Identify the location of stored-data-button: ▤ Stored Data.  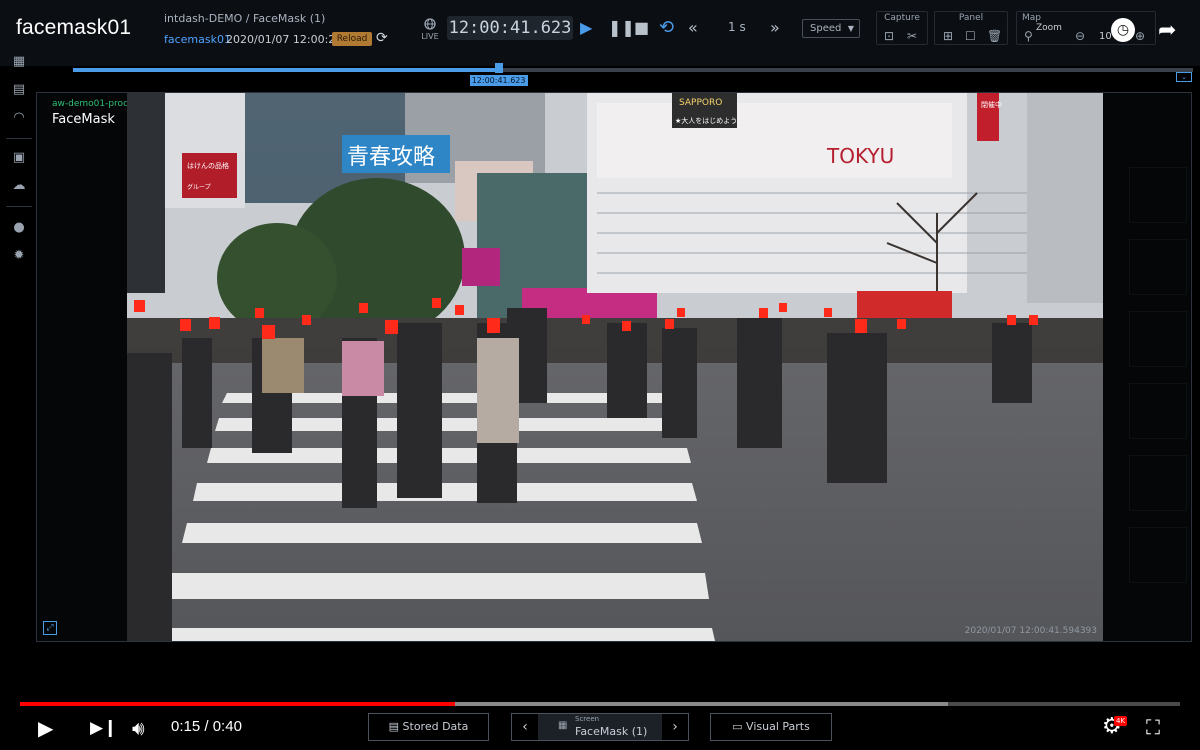
(428, 727).